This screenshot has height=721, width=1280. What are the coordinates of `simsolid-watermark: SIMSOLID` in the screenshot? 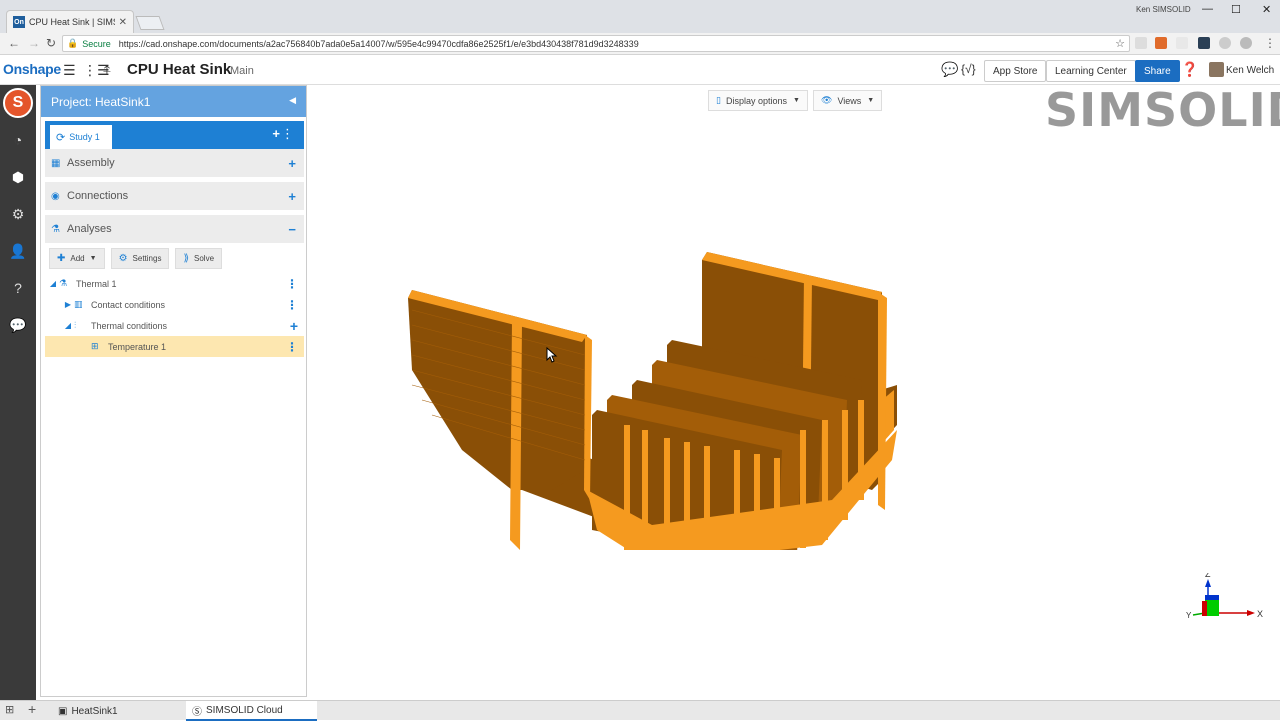 It's located at (1162, 110).